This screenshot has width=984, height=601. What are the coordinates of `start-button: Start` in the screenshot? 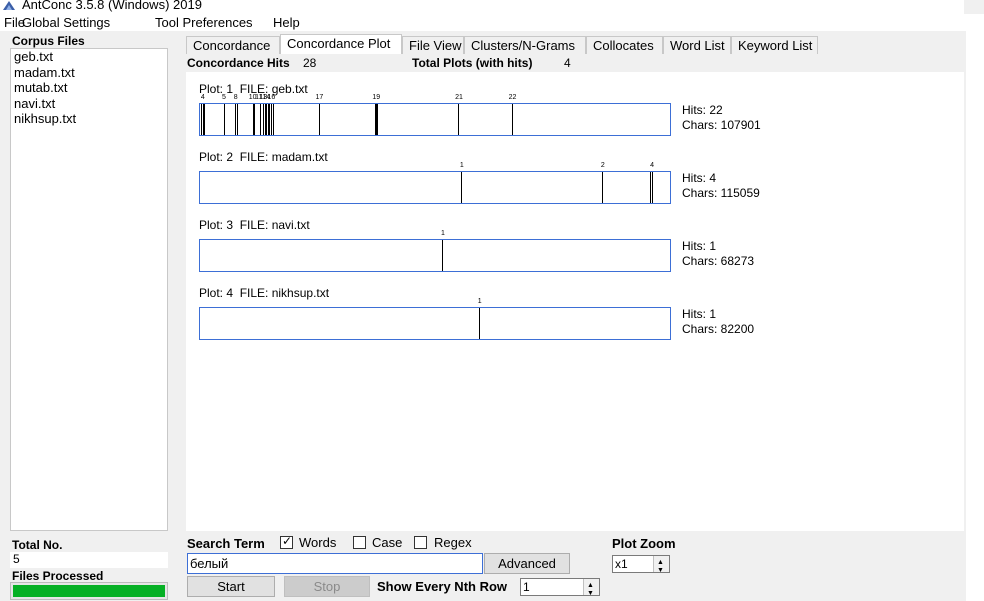 It's located at (231, 586).